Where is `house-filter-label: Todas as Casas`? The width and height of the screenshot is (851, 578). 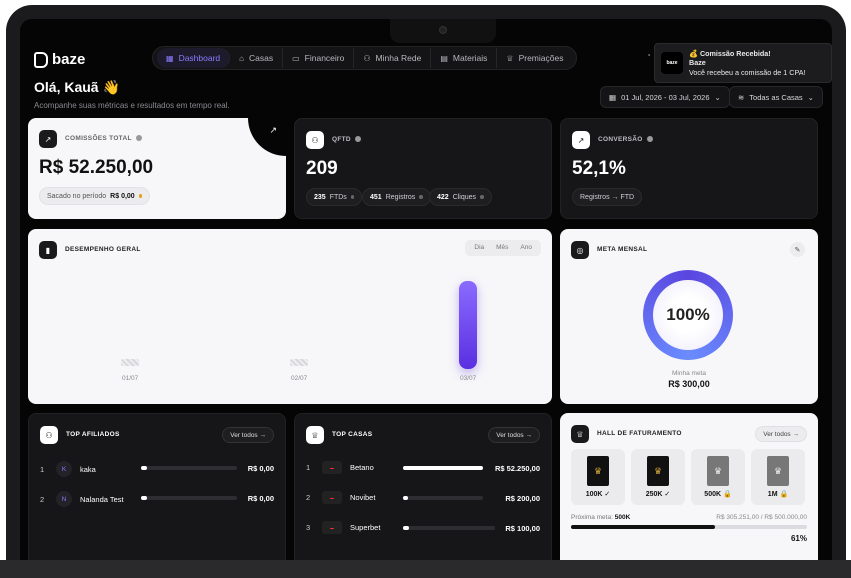 house-filter-label: Todas as Casas is located at coordinates (776, 97).